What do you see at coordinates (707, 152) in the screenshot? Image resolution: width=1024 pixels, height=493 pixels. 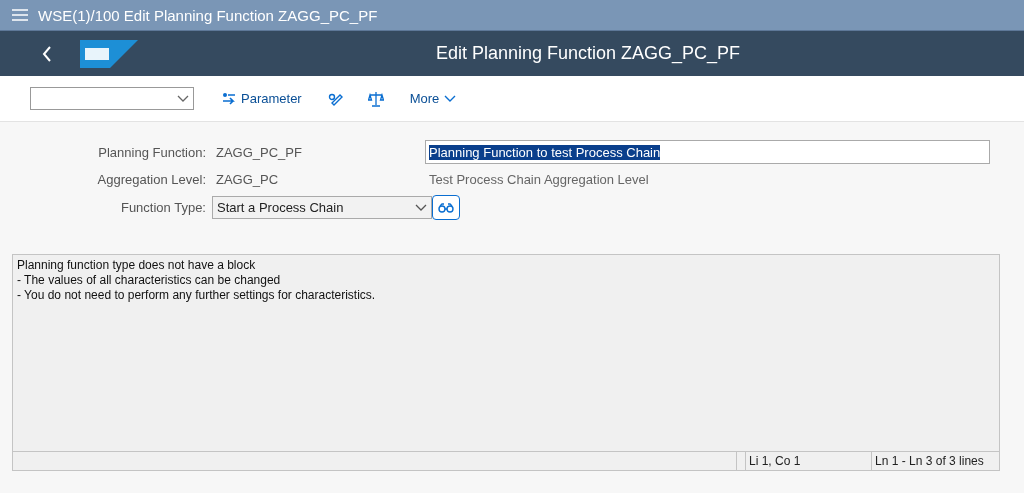 I see `description-field: Planning Function to test Process Chain` at bounding box center [707, 152].